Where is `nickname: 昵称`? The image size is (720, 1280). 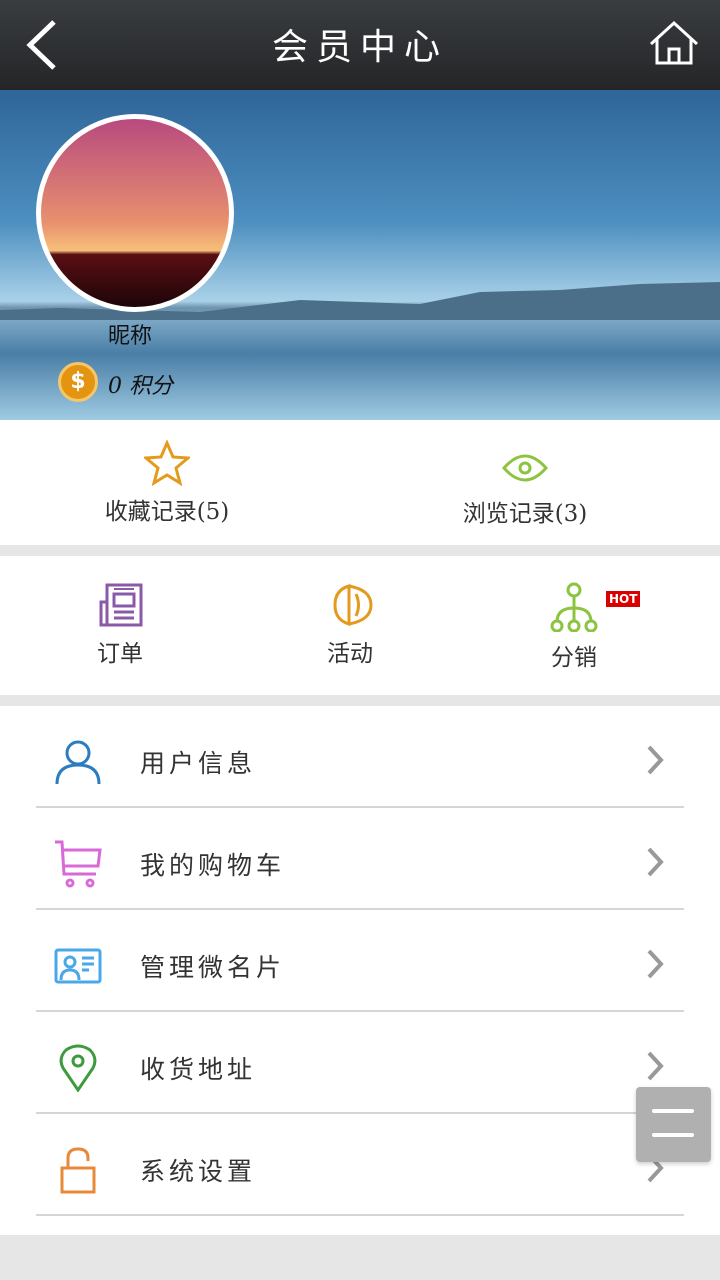 nickname: 昵称 is located at coordinates (130, 336).